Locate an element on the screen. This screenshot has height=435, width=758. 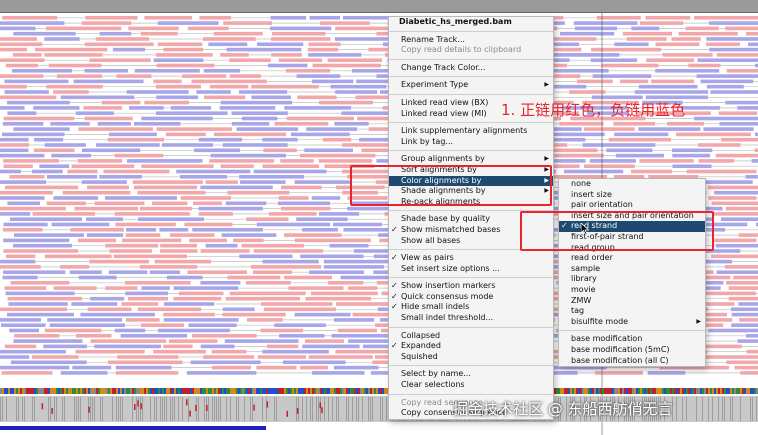
menu-item-base-modification-all-c: base modification (all C) is located at coordinates (632, 361).